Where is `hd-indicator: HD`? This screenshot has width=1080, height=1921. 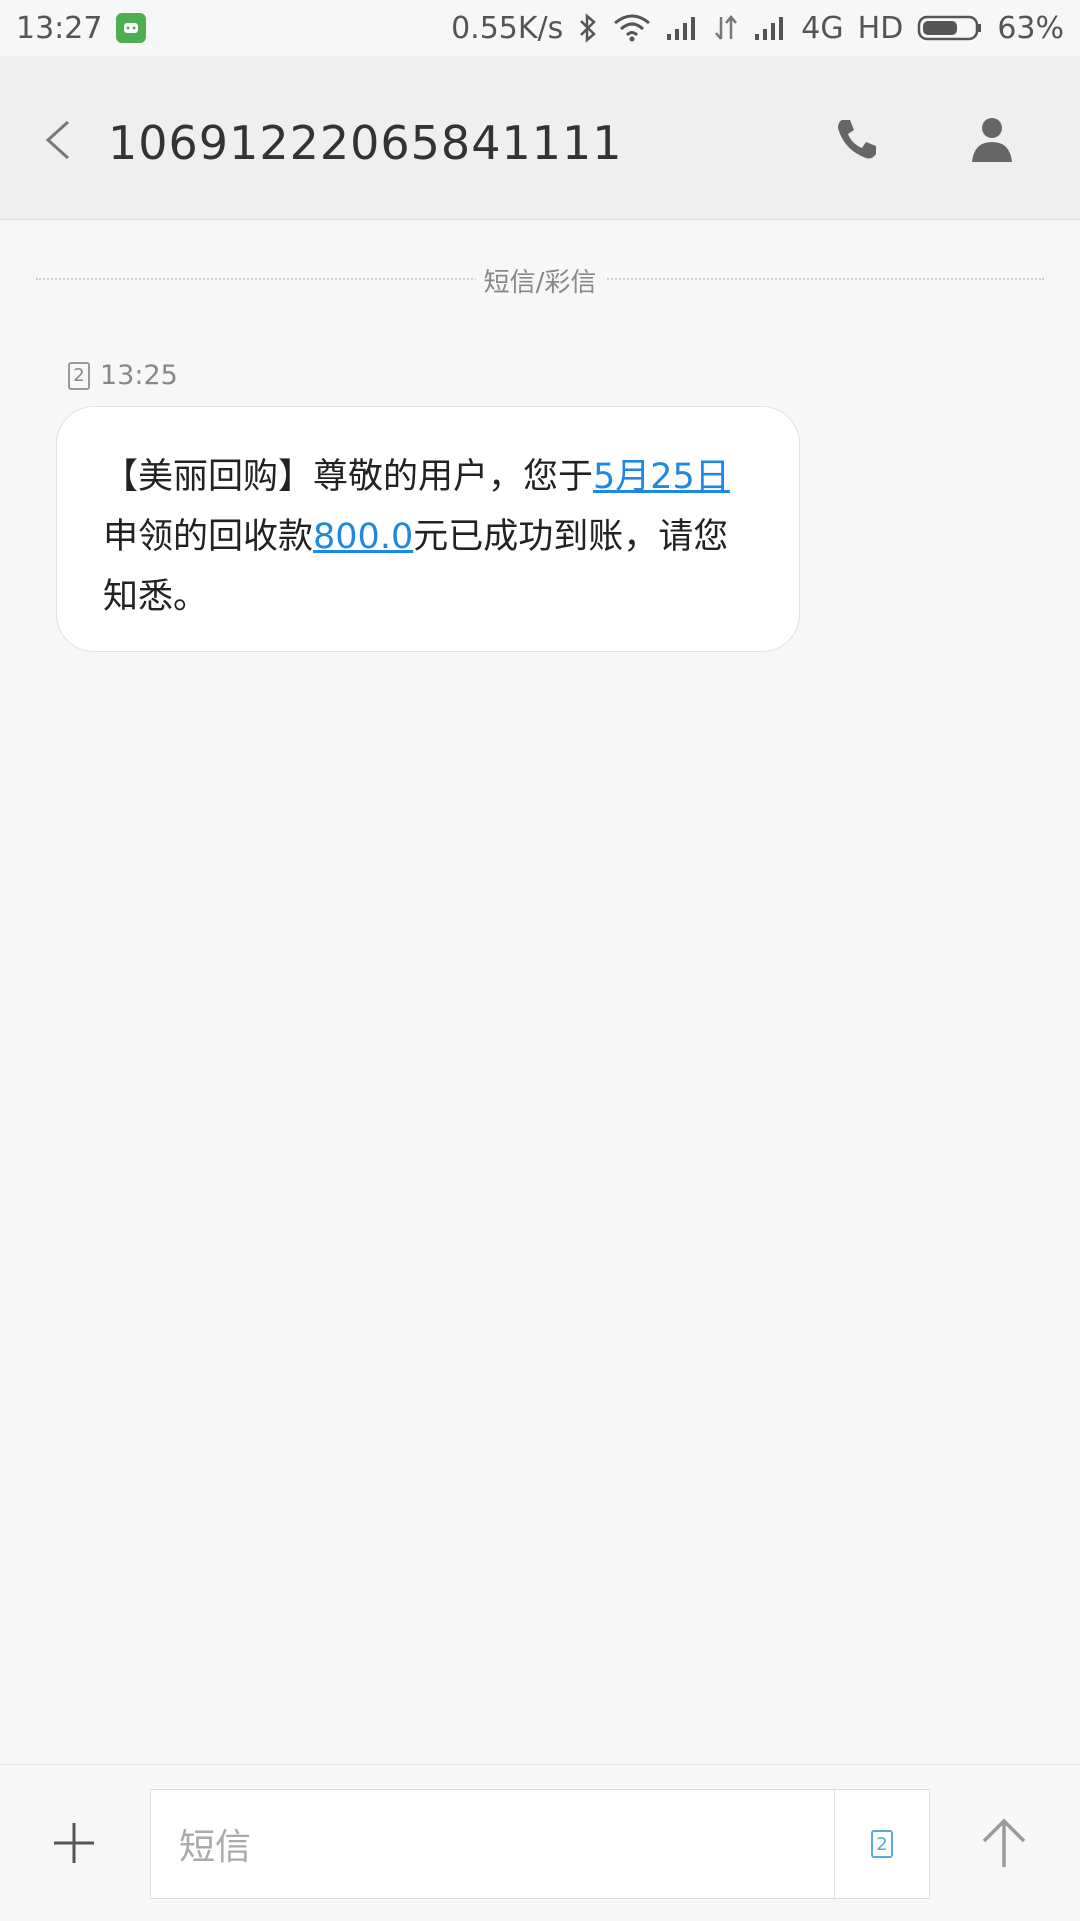 hd-indicator: HD is located at coordinates (880, 28).